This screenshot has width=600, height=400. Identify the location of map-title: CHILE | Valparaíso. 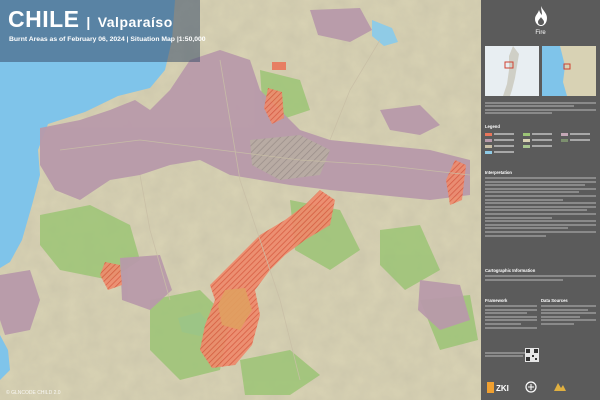
(90, 19).